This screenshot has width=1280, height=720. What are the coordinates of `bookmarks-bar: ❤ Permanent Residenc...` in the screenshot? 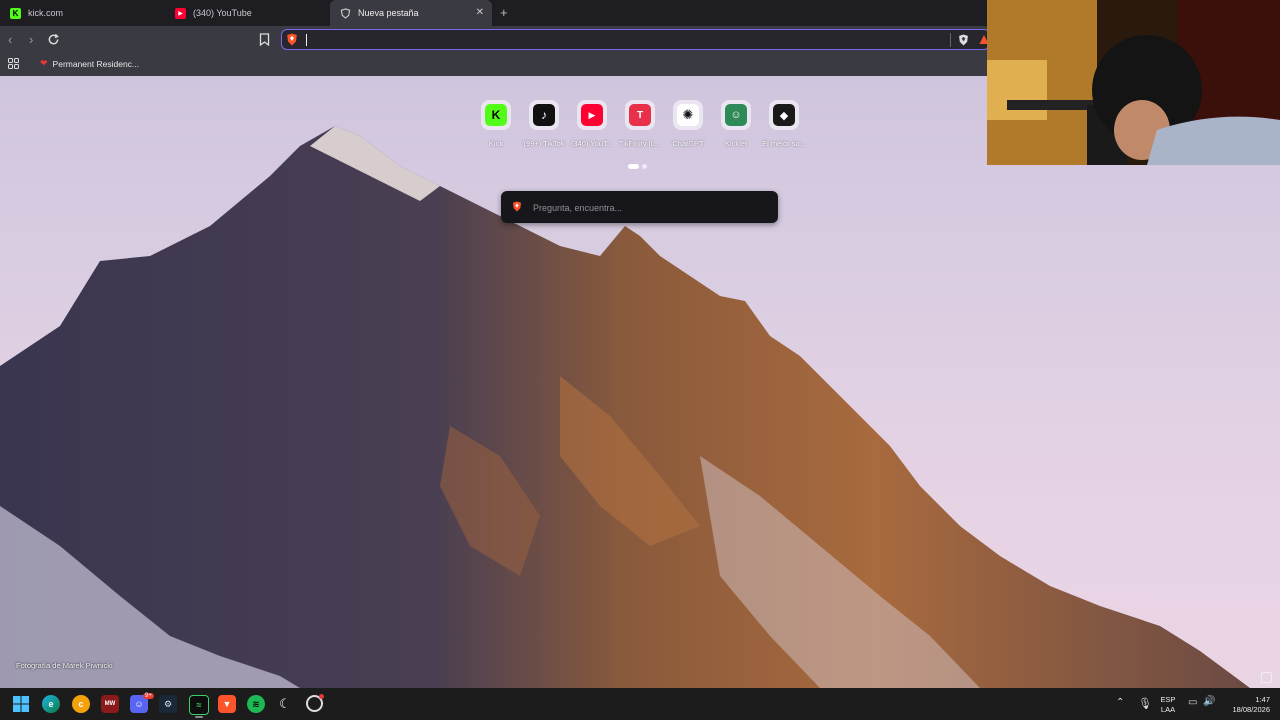 It's located at (495, 65).